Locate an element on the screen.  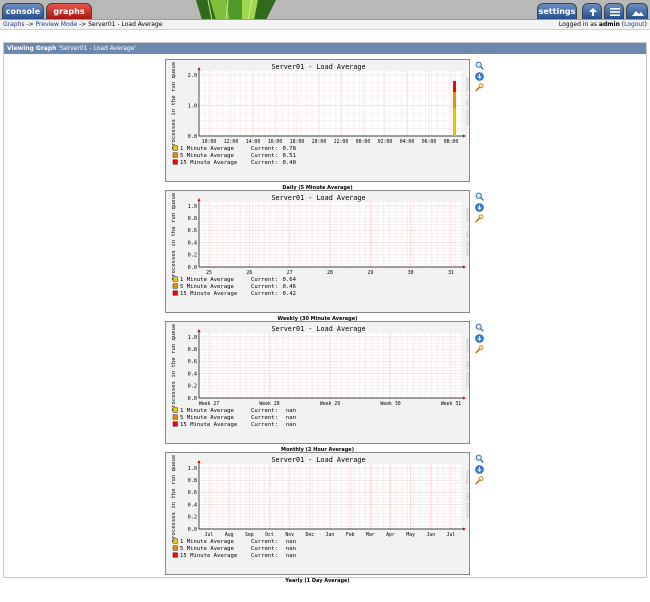
tab-console: console is located at coordinates (23, 11).